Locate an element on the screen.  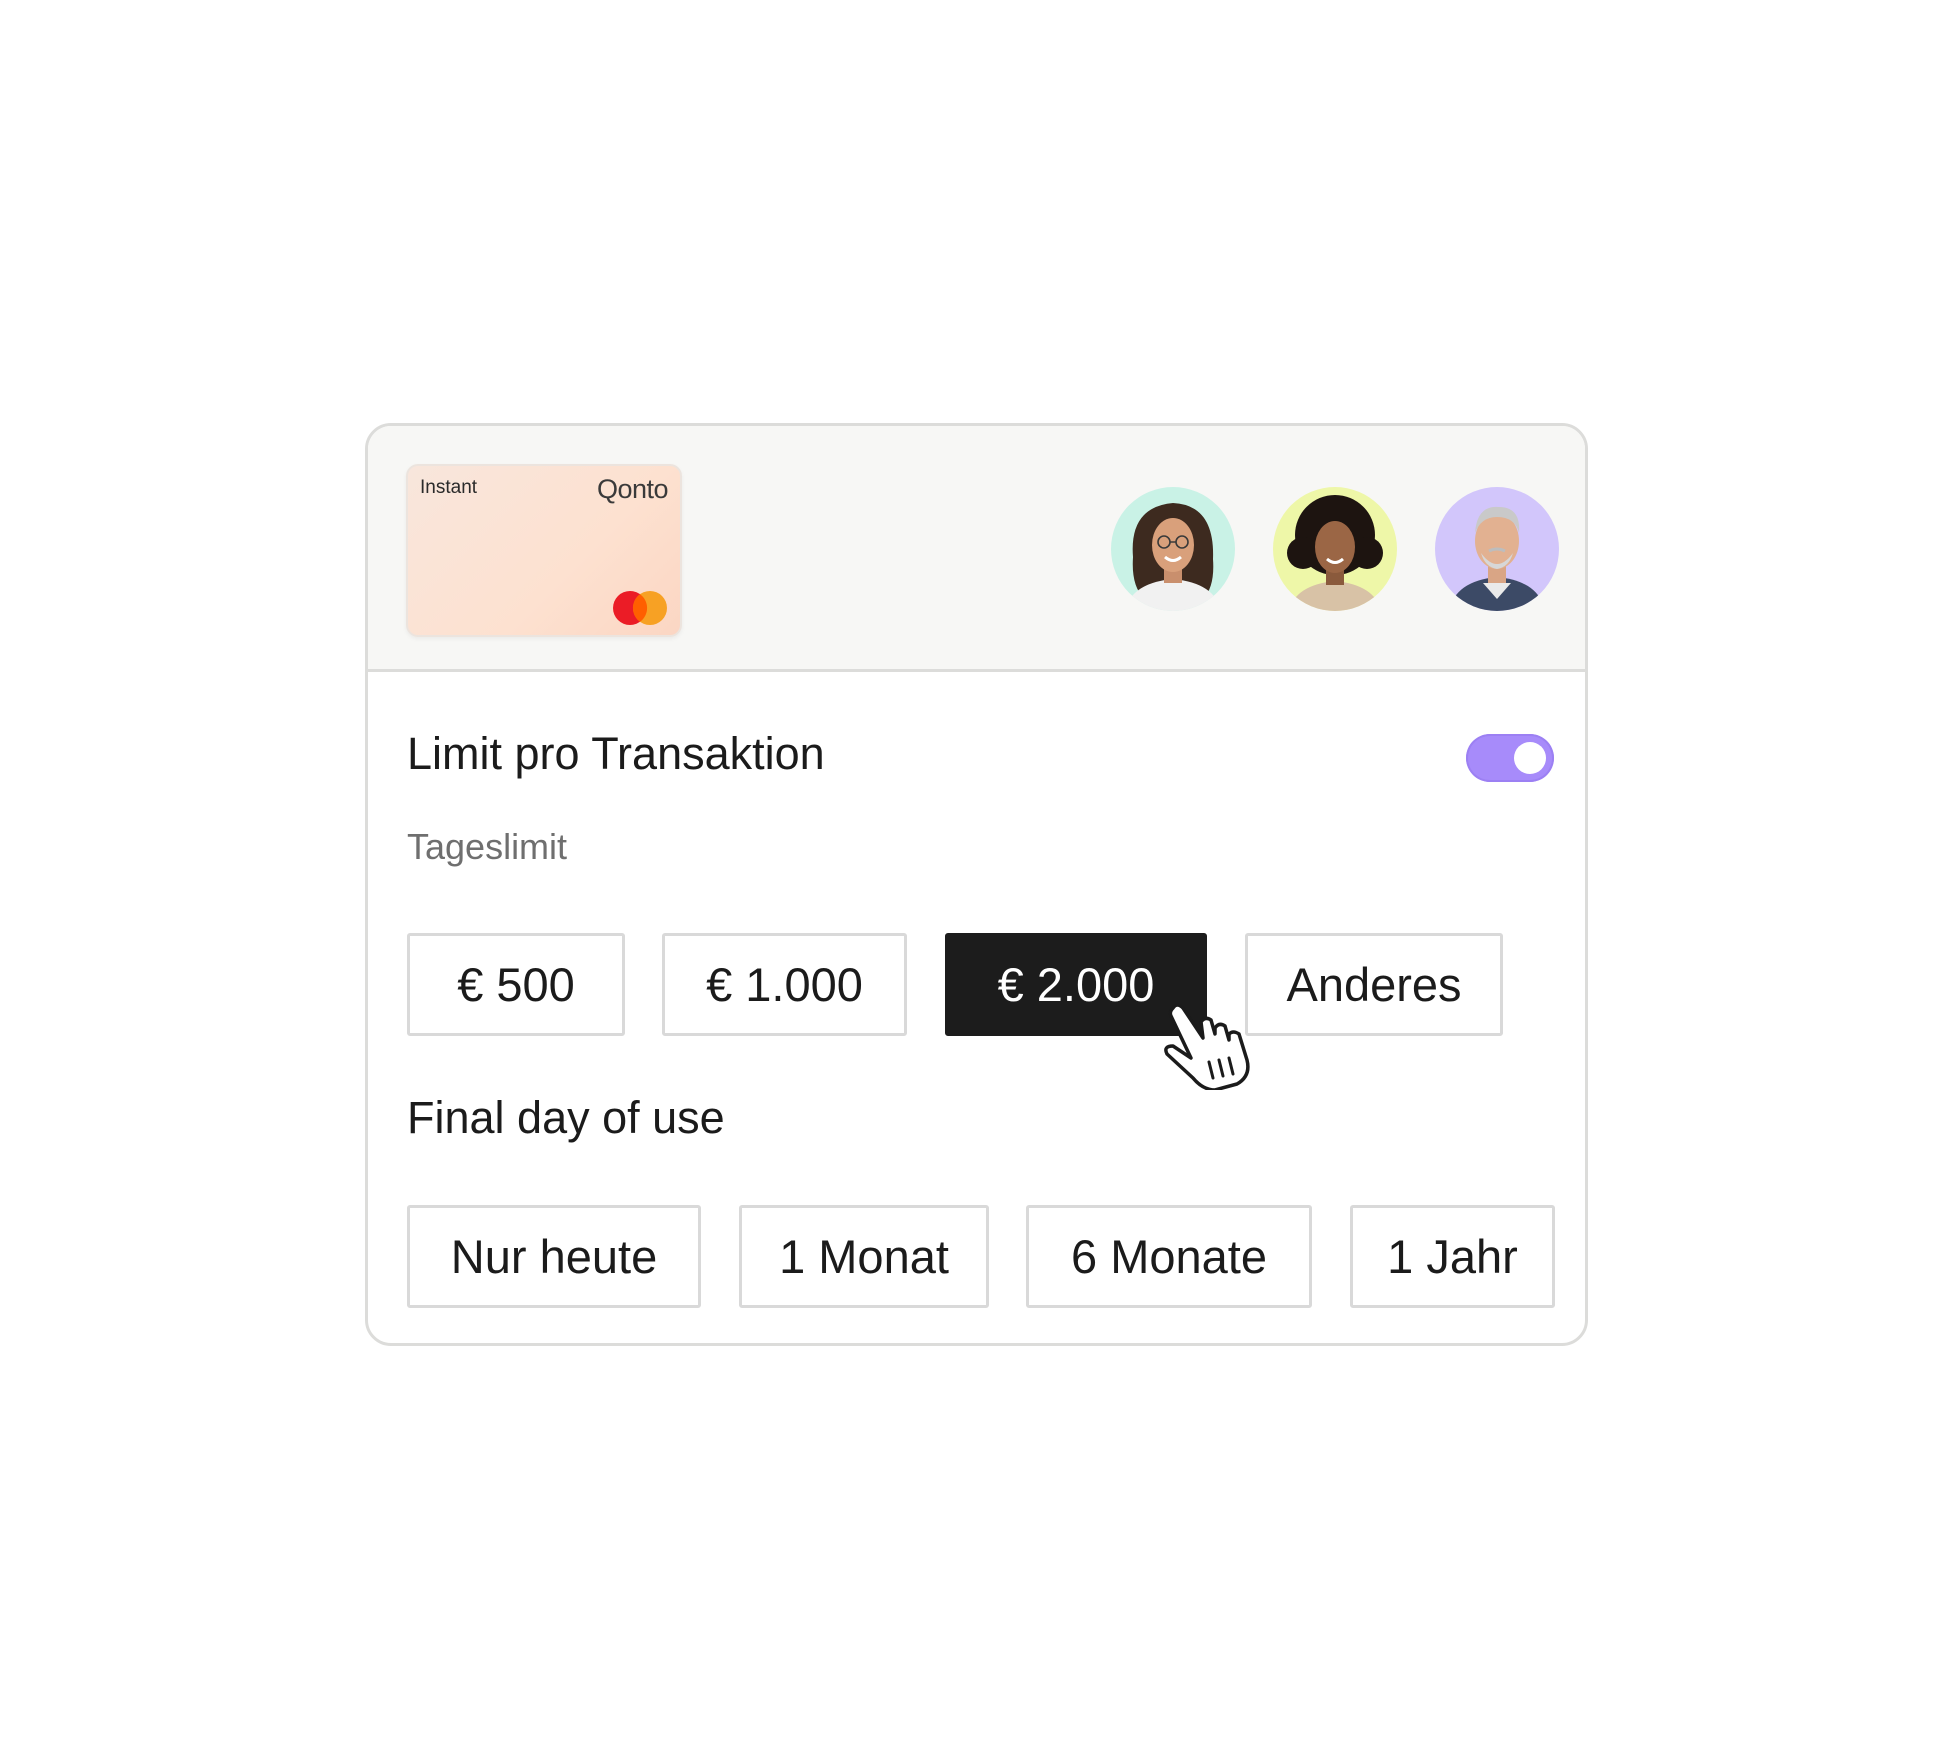
duration-option-1-year: 1 Jahr is located at coordinates (1452, 1256).